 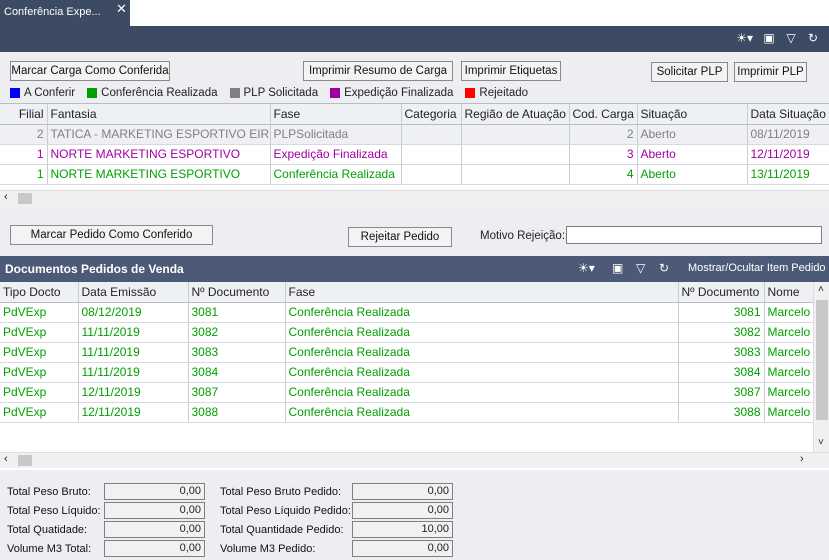 I want to click on col-header: Categoria, so click(x=431, y=114).